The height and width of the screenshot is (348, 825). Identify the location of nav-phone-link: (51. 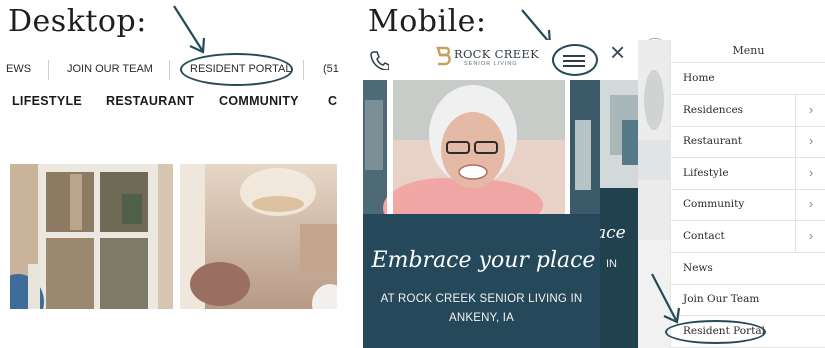
(331, 69).